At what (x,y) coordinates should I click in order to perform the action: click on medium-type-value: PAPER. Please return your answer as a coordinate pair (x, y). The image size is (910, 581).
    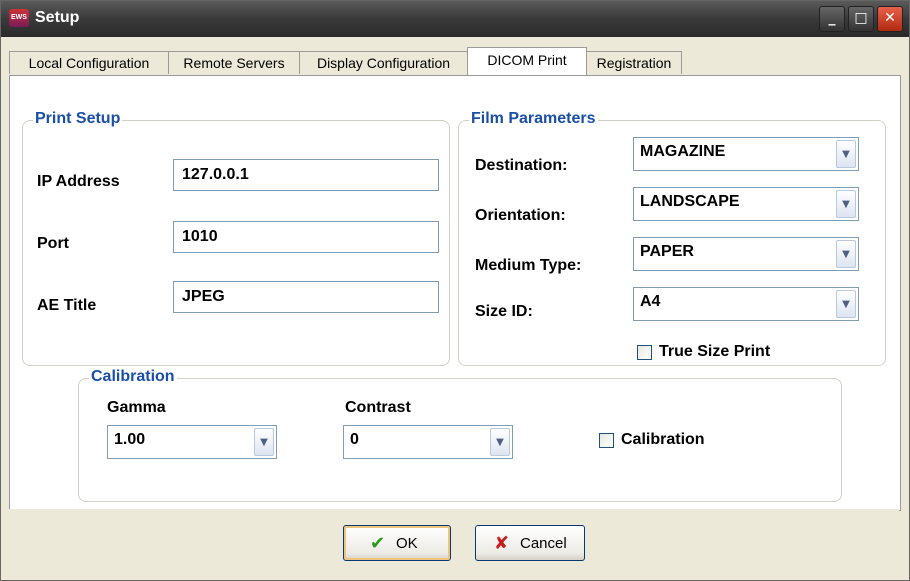
    Looking at the image, I should click on (667, 251).